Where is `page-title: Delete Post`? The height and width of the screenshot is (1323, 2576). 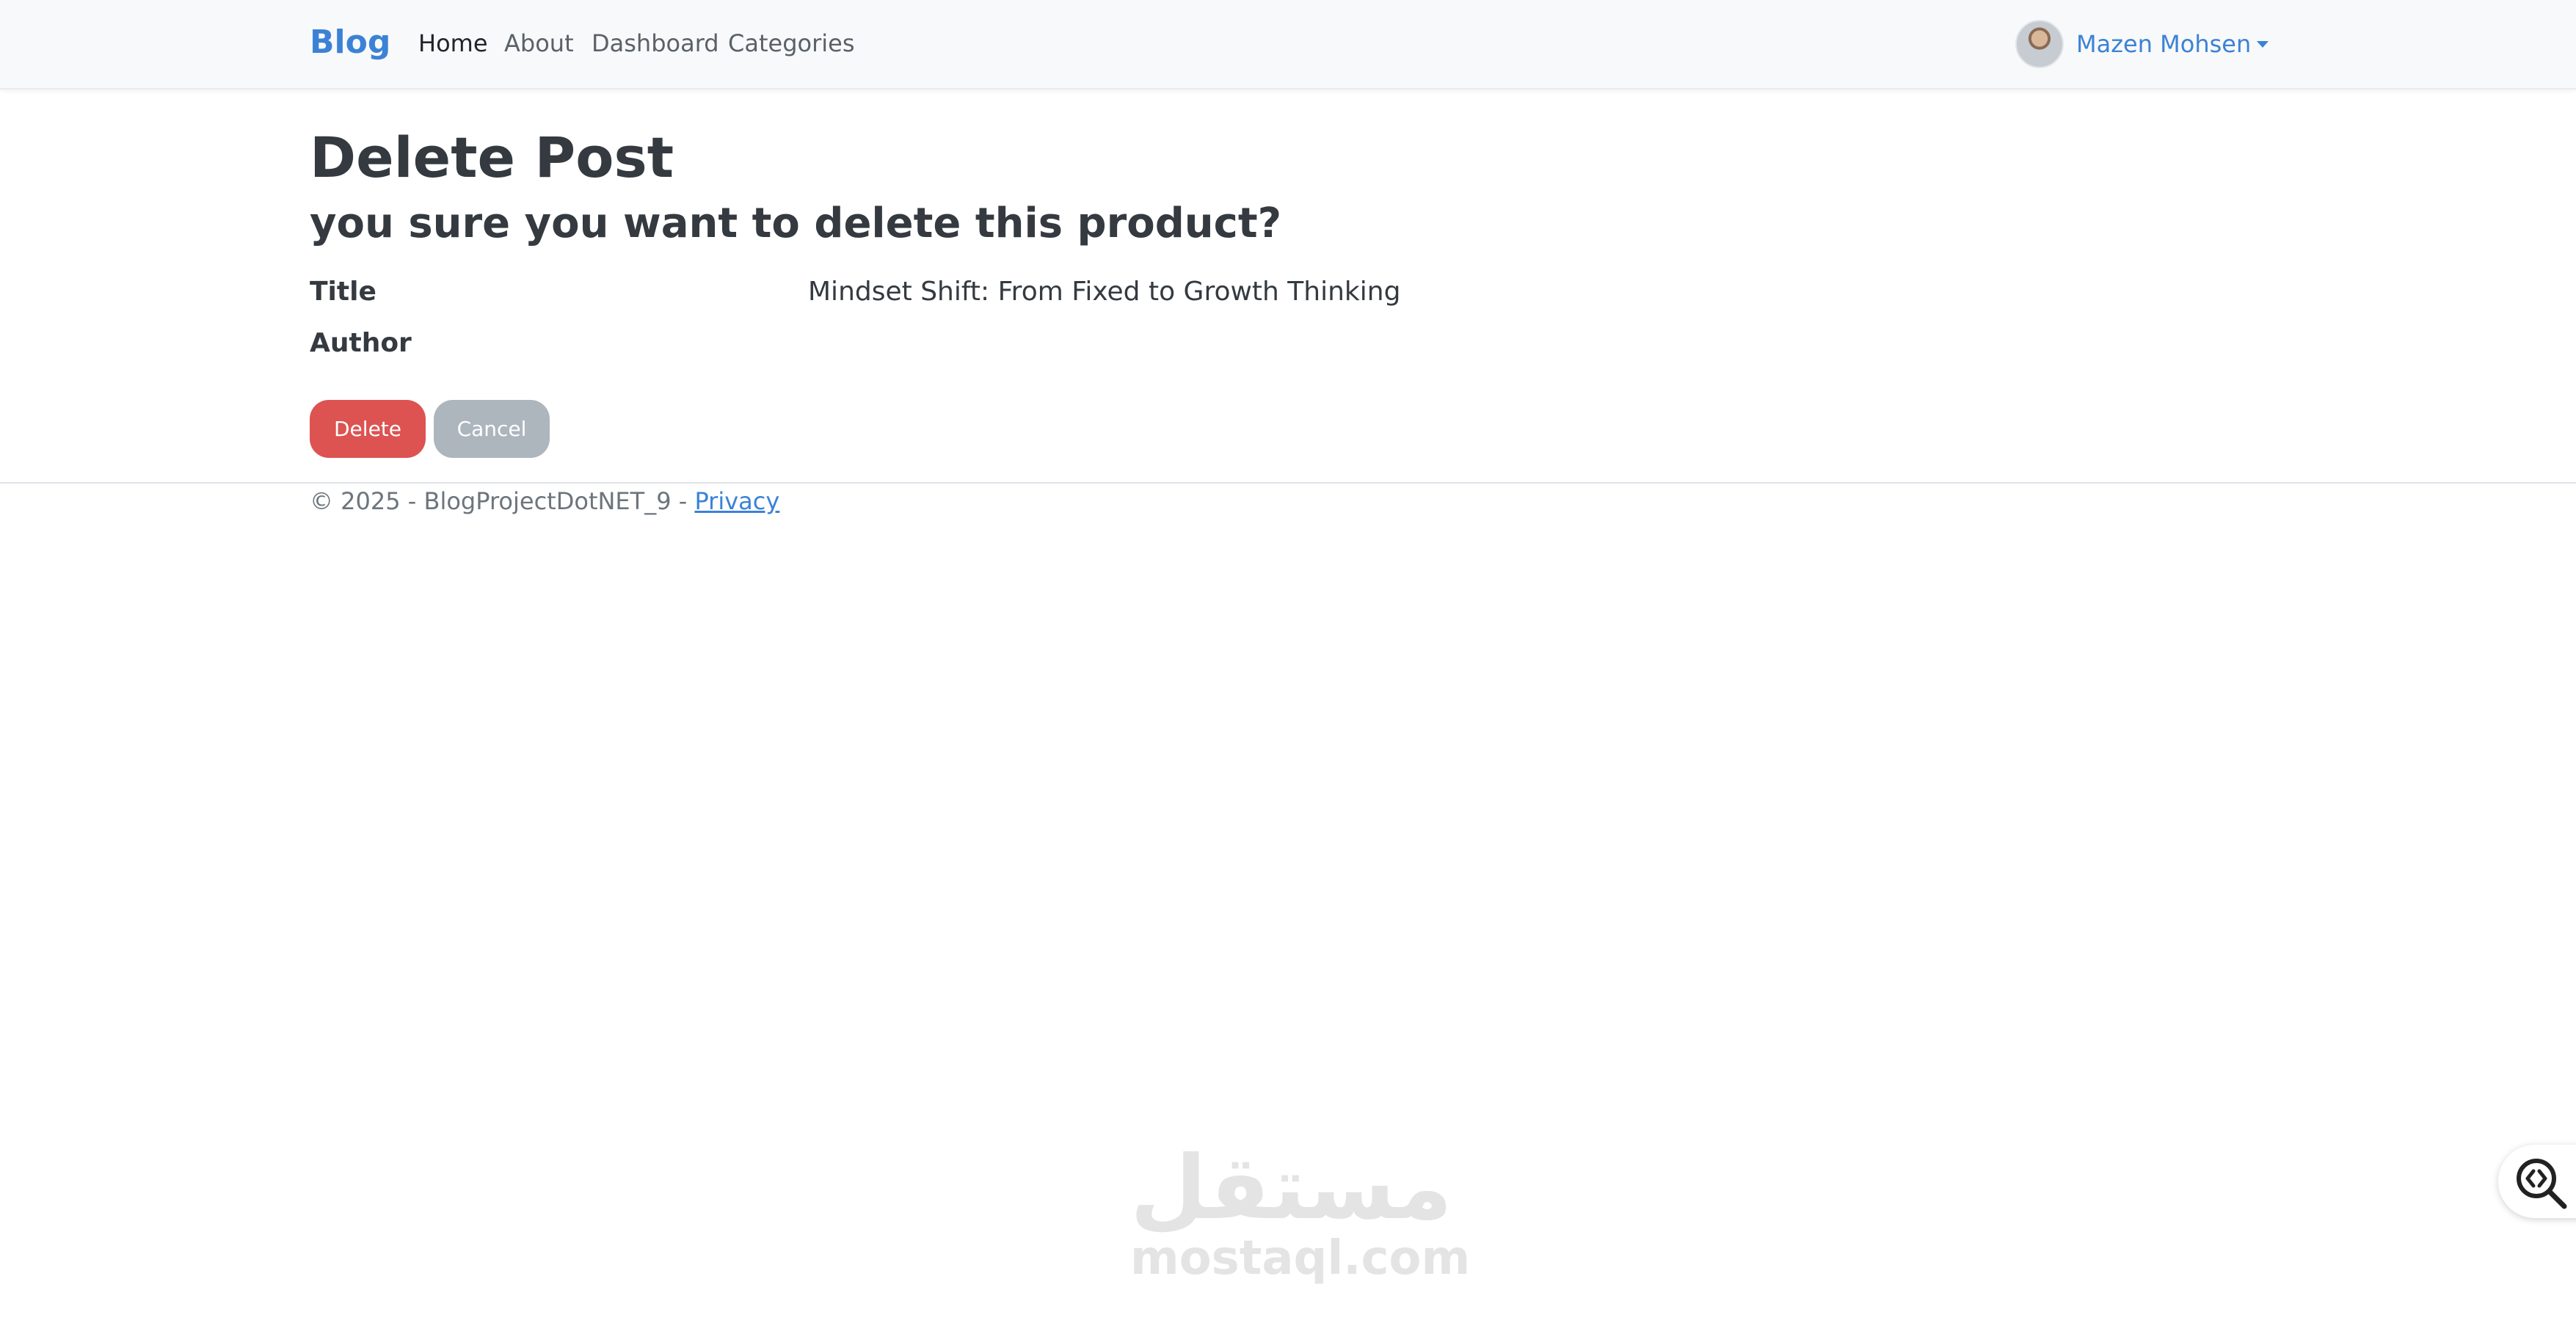
page-title: Delete Post is located at coordinates (492, 158).